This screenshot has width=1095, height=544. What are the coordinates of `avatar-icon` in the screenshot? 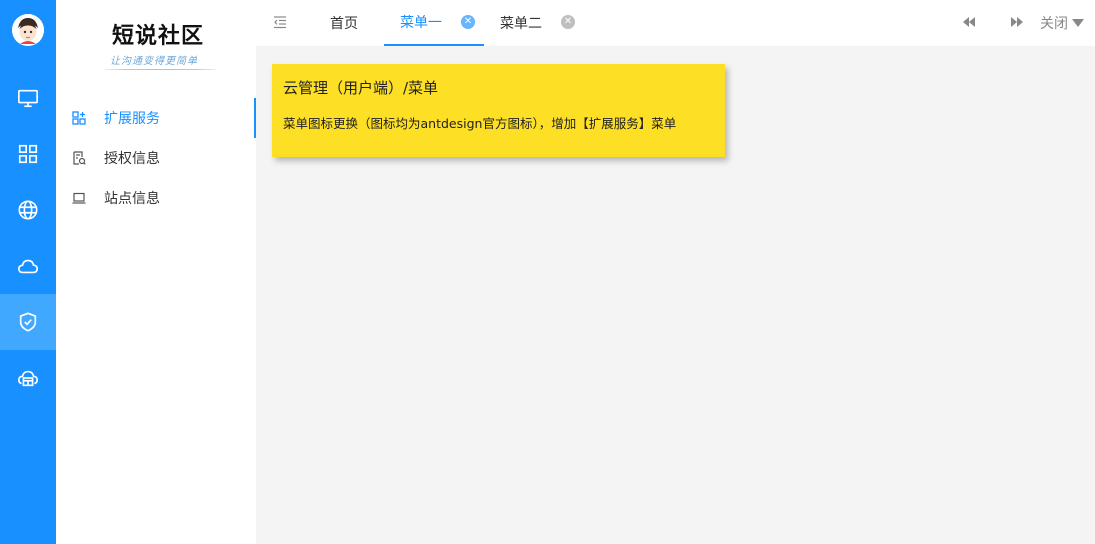 It's located at (28, 30).